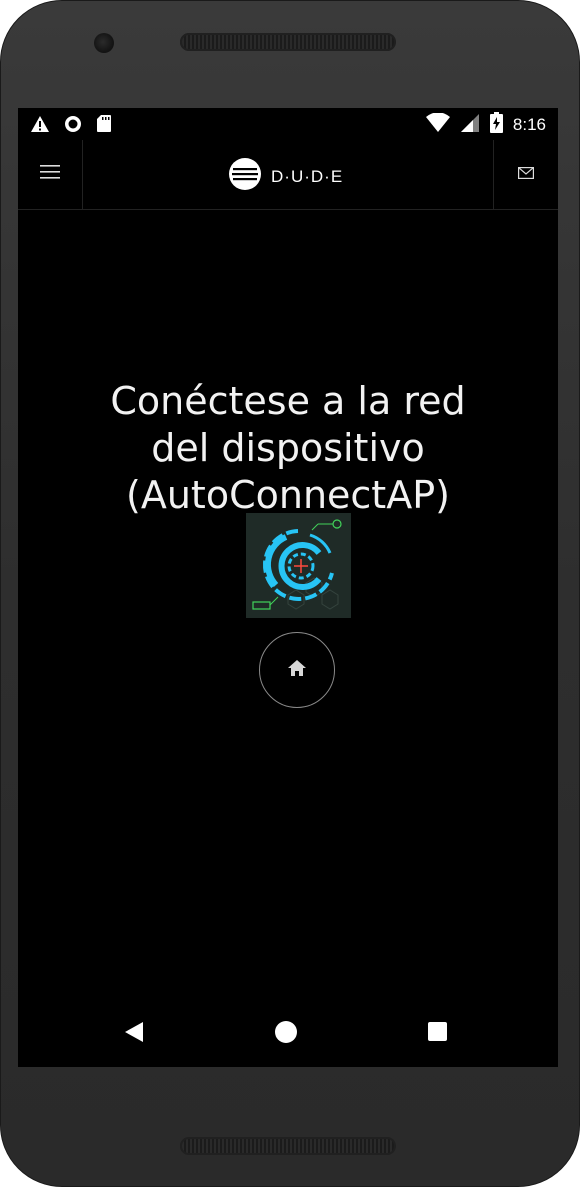  Describe the element at coordinates (73, 126) in the screenshot. I see `record-icon` at that location.